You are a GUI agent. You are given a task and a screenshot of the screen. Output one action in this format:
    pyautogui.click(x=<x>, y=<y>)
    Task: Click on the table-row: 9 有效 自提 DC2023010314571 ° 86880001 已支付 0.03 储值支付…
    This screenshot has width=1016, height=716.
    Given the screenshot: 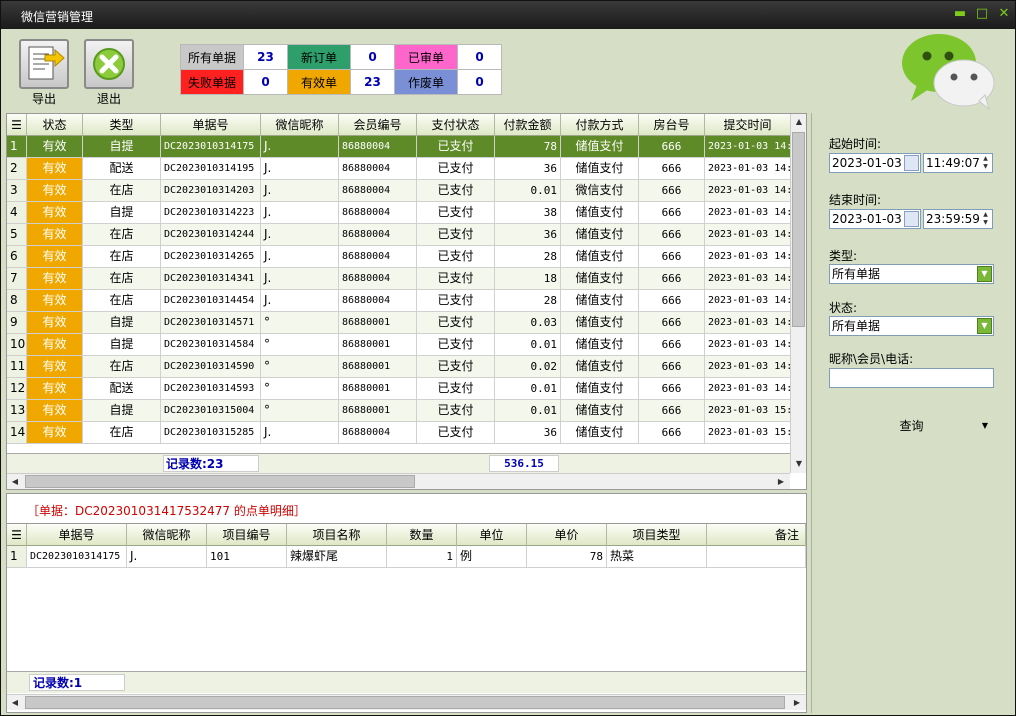 What is the action you would take?
    pyautogui.click(x=399, y=323)
    